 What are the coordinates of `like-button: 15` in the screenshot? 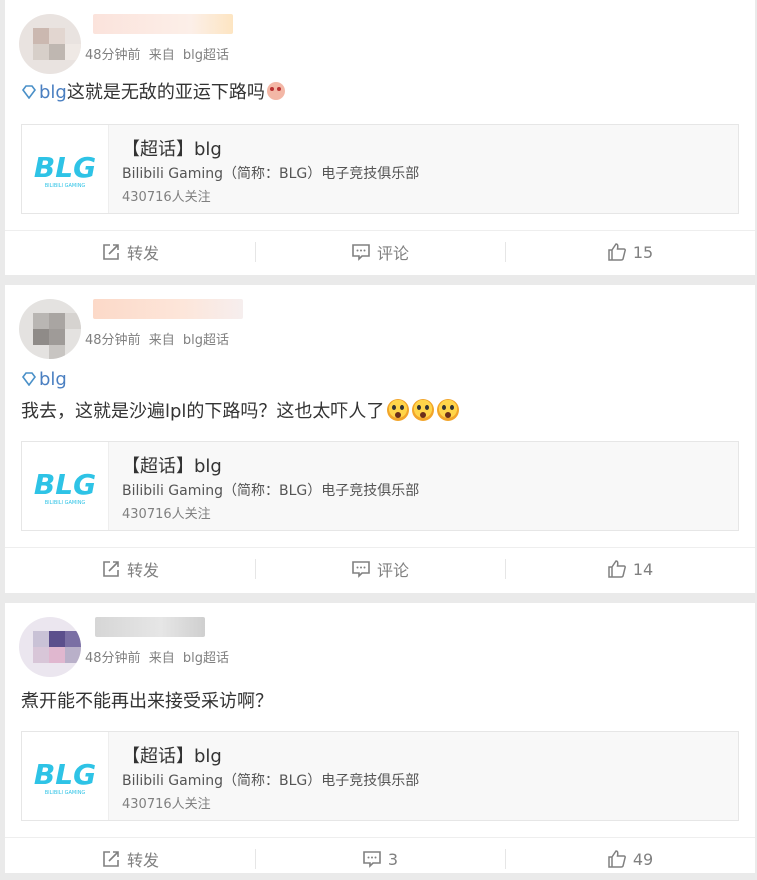 It's located at (630, 252).